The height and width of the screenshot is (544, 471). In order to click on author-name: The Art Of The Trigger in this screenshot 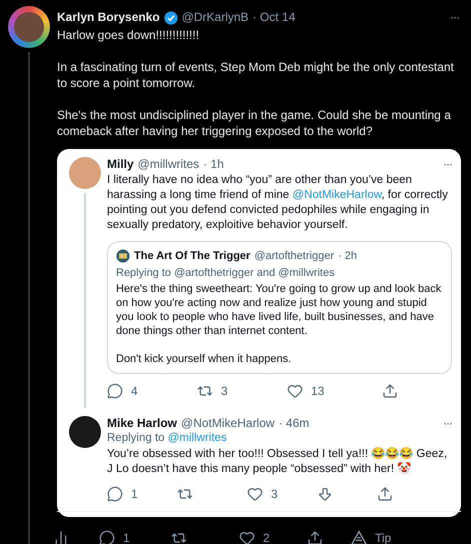, I will do `click(192, 256)`.